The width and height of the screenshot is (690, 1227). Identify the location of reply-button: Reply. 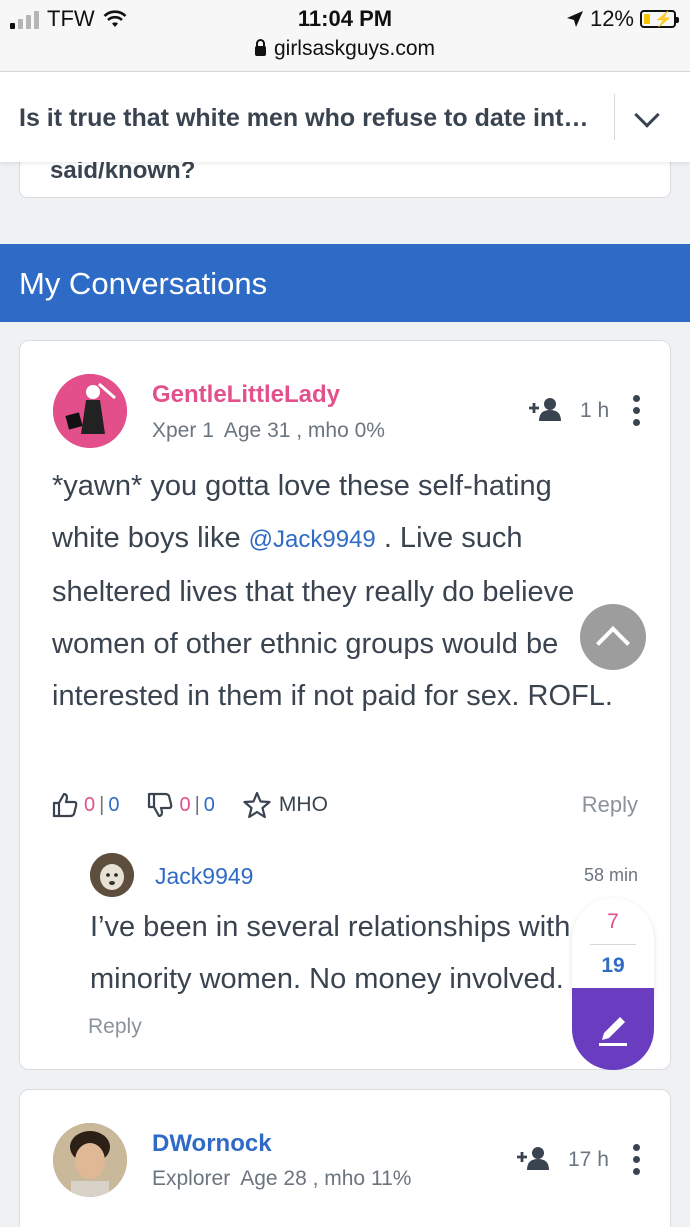
(610, 805).